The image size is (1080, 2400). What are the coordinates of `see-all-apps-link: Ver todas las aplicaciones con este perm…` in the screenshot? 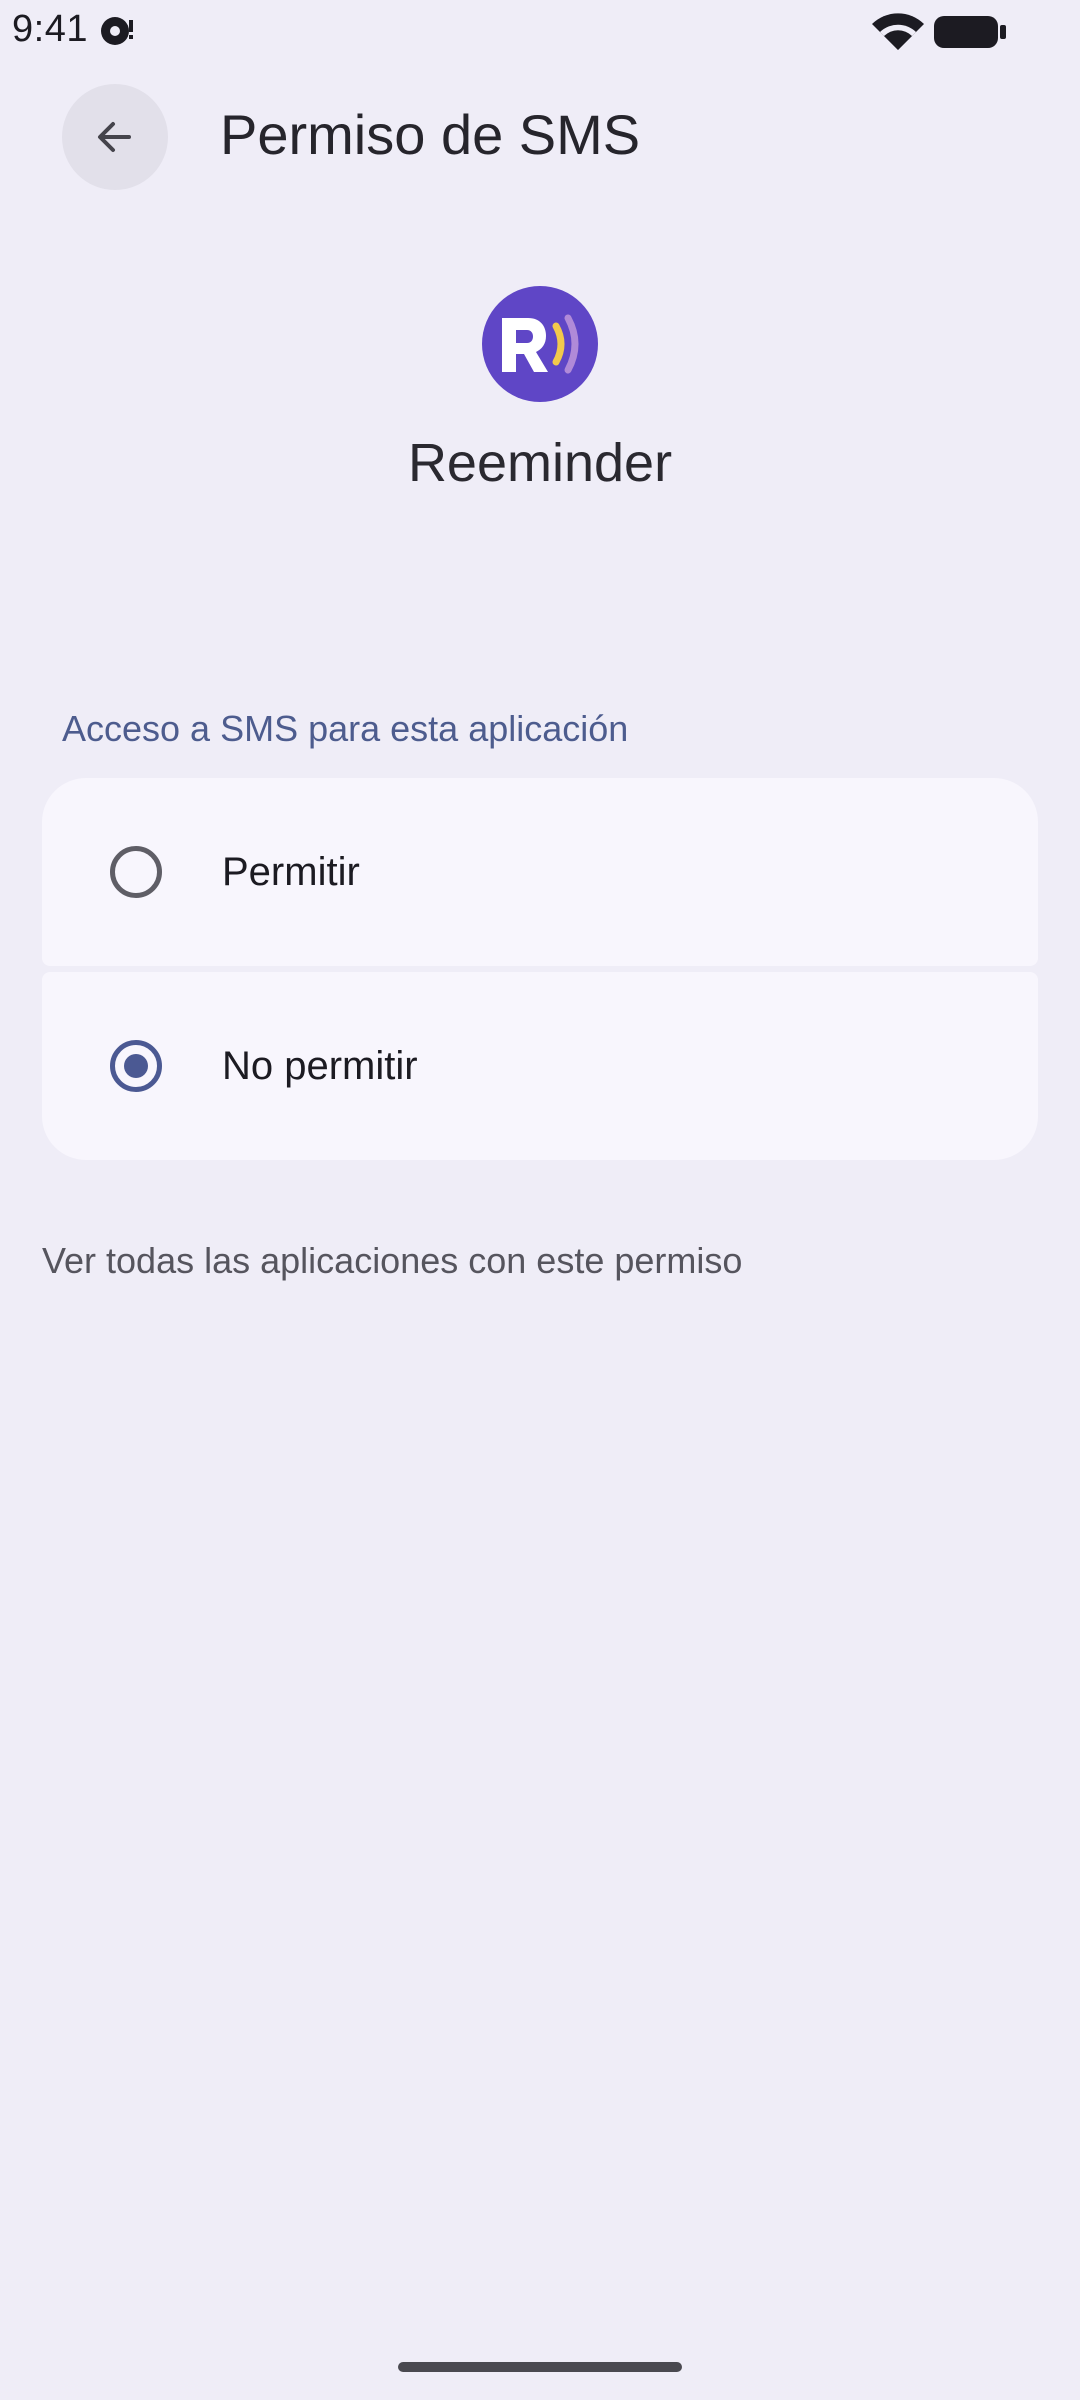 It's located at (392, 1261).